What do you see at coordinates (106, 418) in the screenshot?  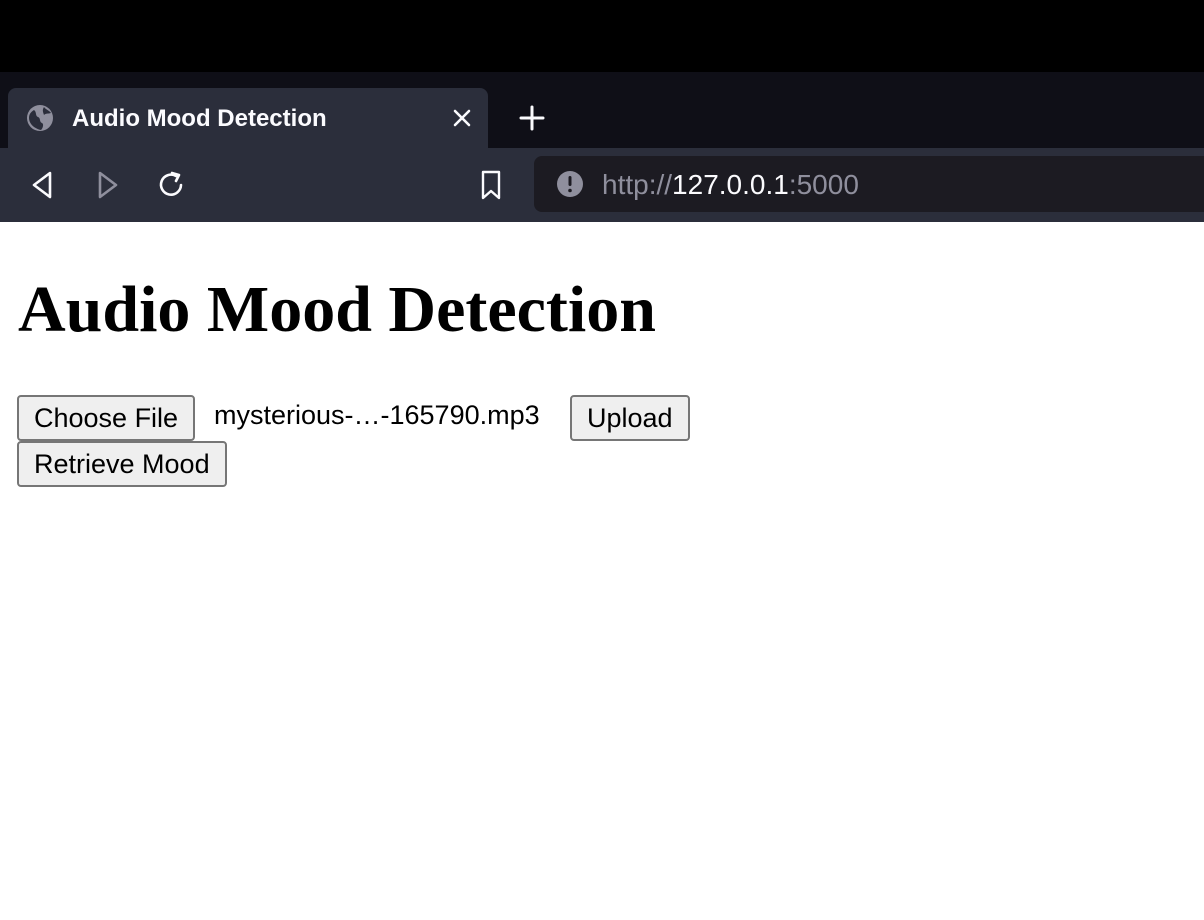 I see `choose-file-button: Choose File` at bounding box center [106, 418].